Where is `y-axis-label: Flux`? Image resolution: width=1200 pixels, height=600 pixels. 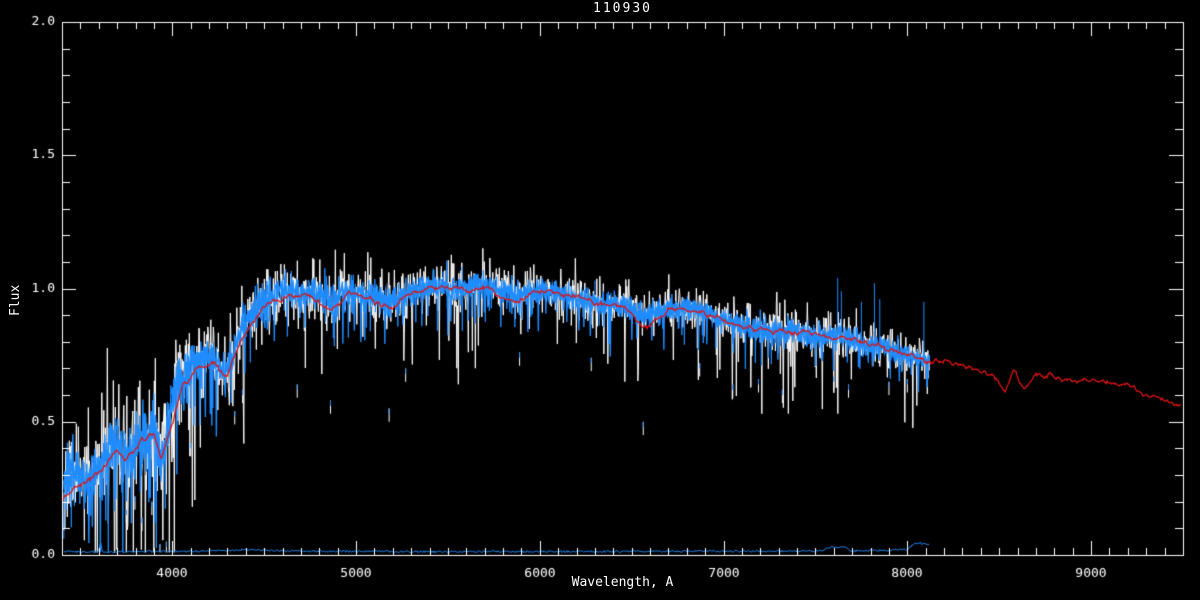 y-axis-label: Flux is located at coordinates (15, 300).